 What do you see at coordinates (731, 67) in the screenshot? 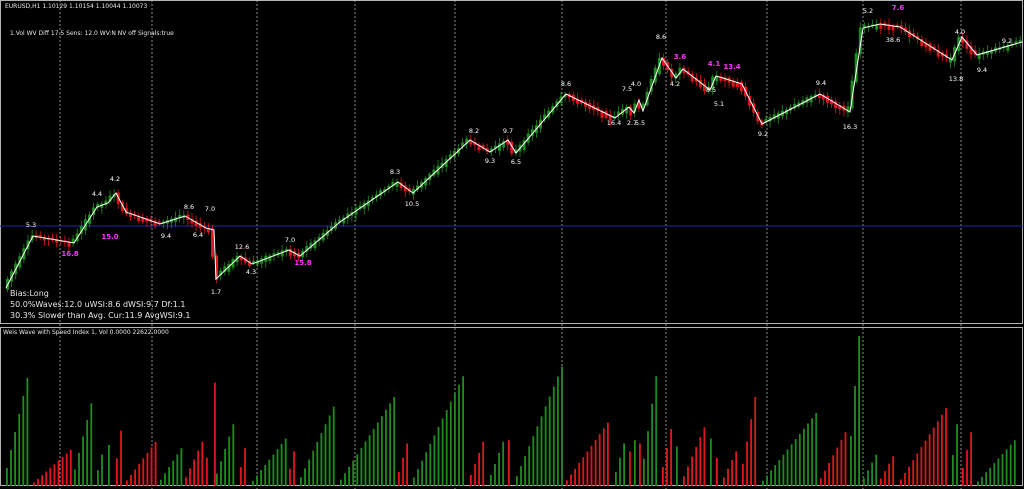
I see `signal-label: 13.4` at bounding box center [731, 67].